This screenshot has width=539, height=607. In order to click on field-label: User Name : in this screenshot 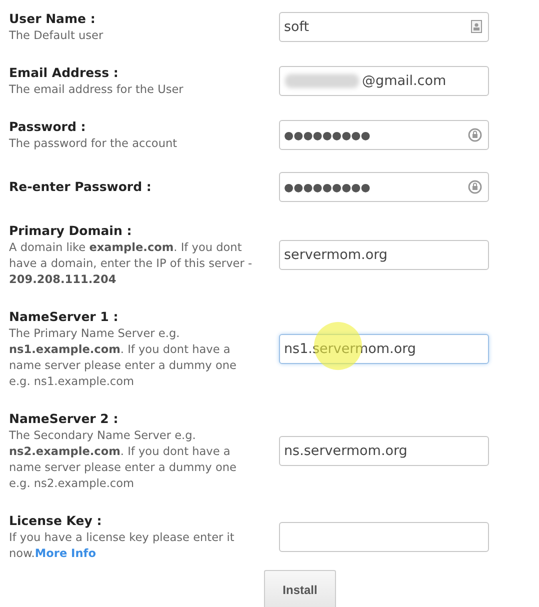, I will do `click(52, 19)`.